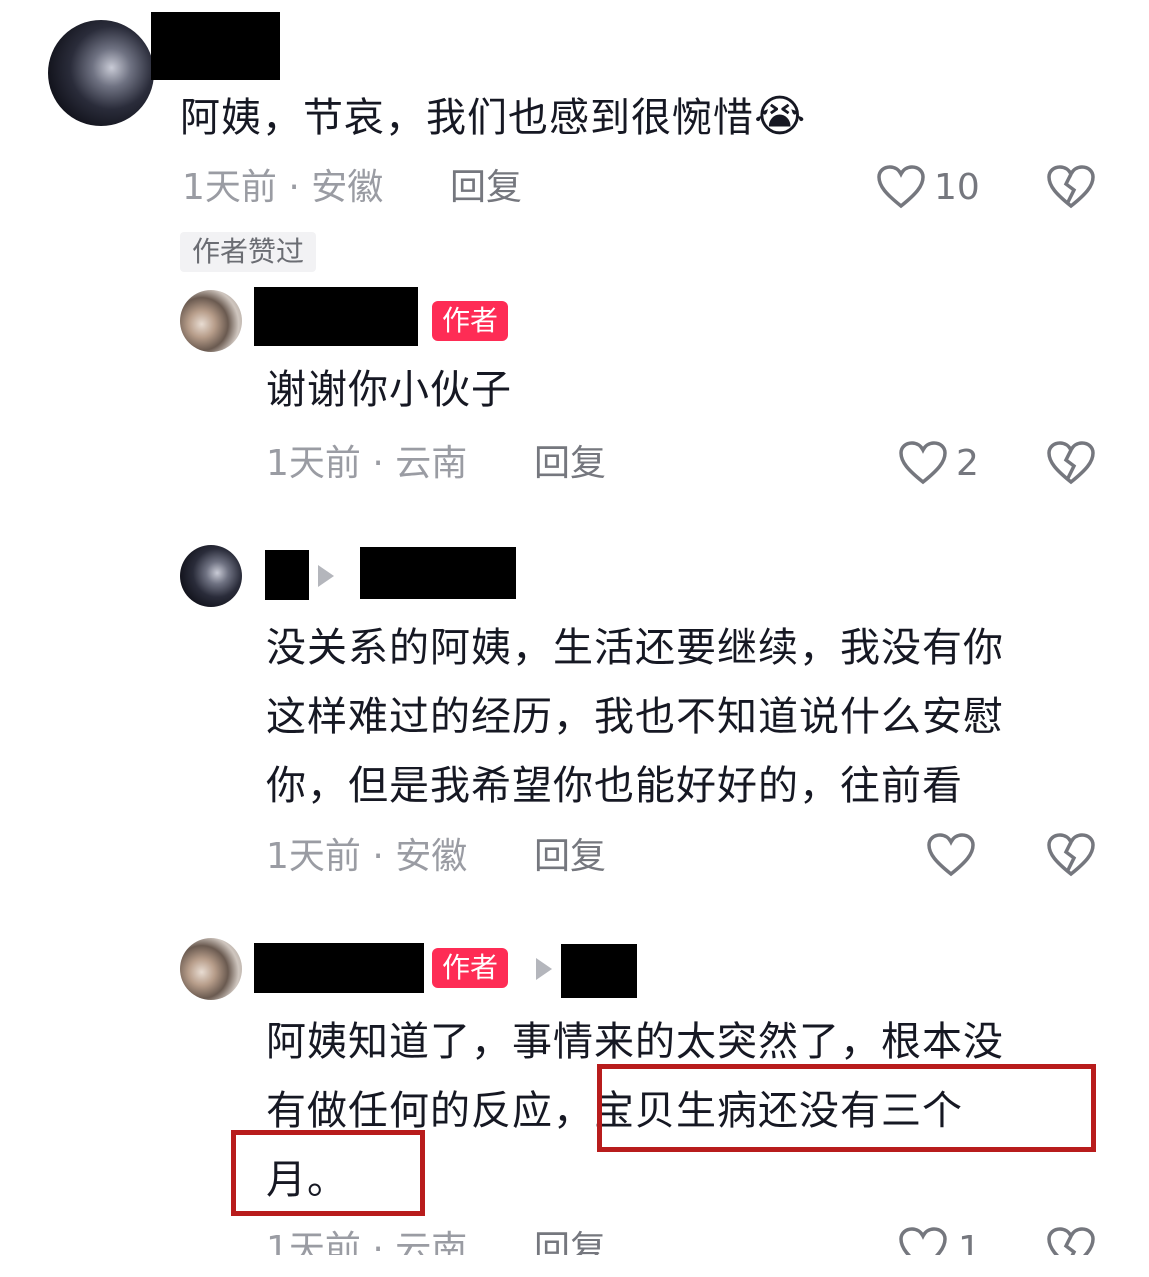 The height and width of the screenshot is (1277, 1149). What do you see at coordinates (780, 116) in the screenshot?
I see `crying-sunglasses-emoji: 😭` at bounding box center [780, 116].